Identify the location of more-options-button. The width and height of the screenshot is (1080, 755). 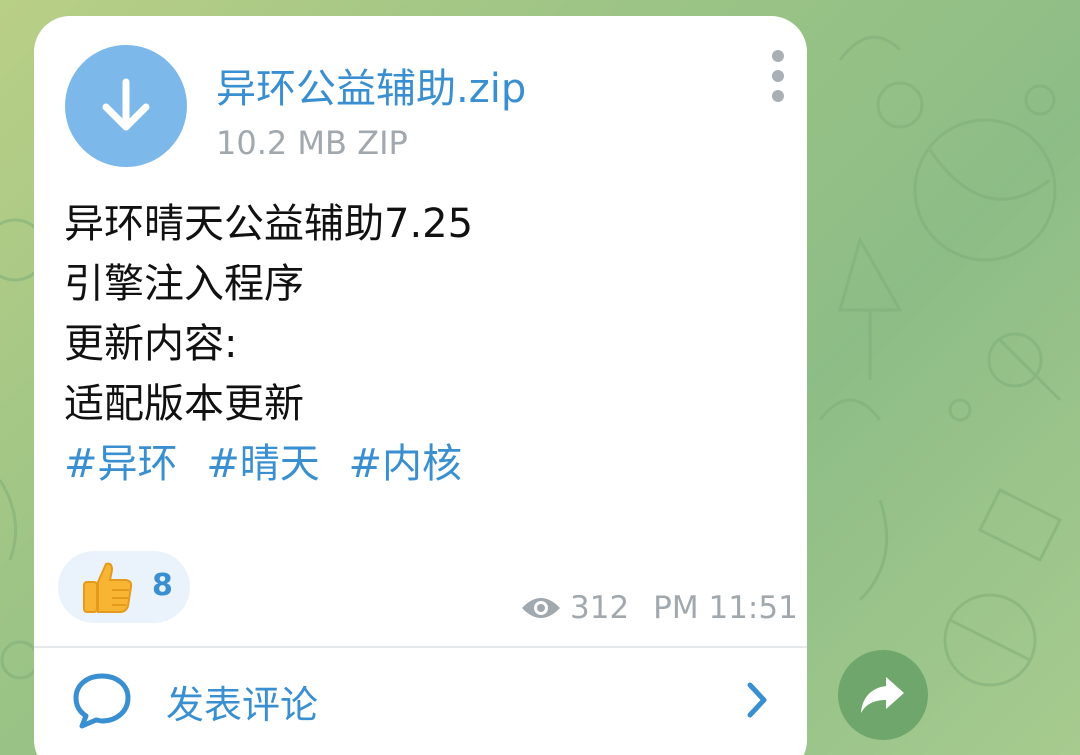
(778, 76).